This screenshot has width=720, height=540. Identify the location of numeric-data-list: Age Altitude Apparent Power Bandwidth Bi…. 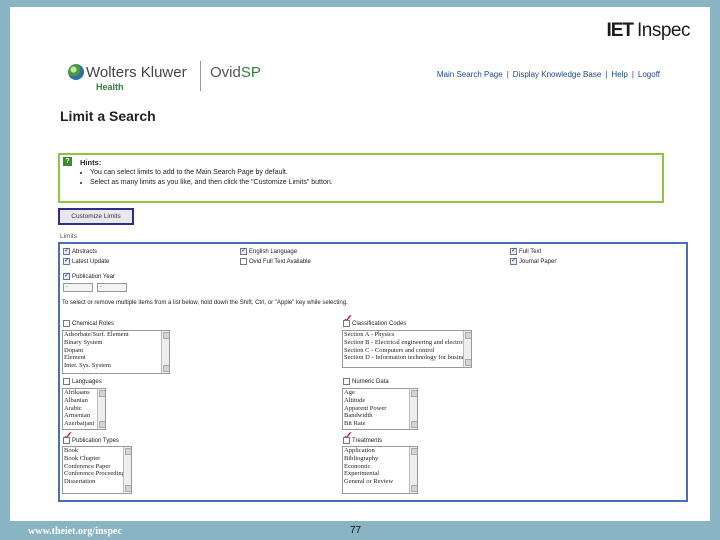
(380, 409).